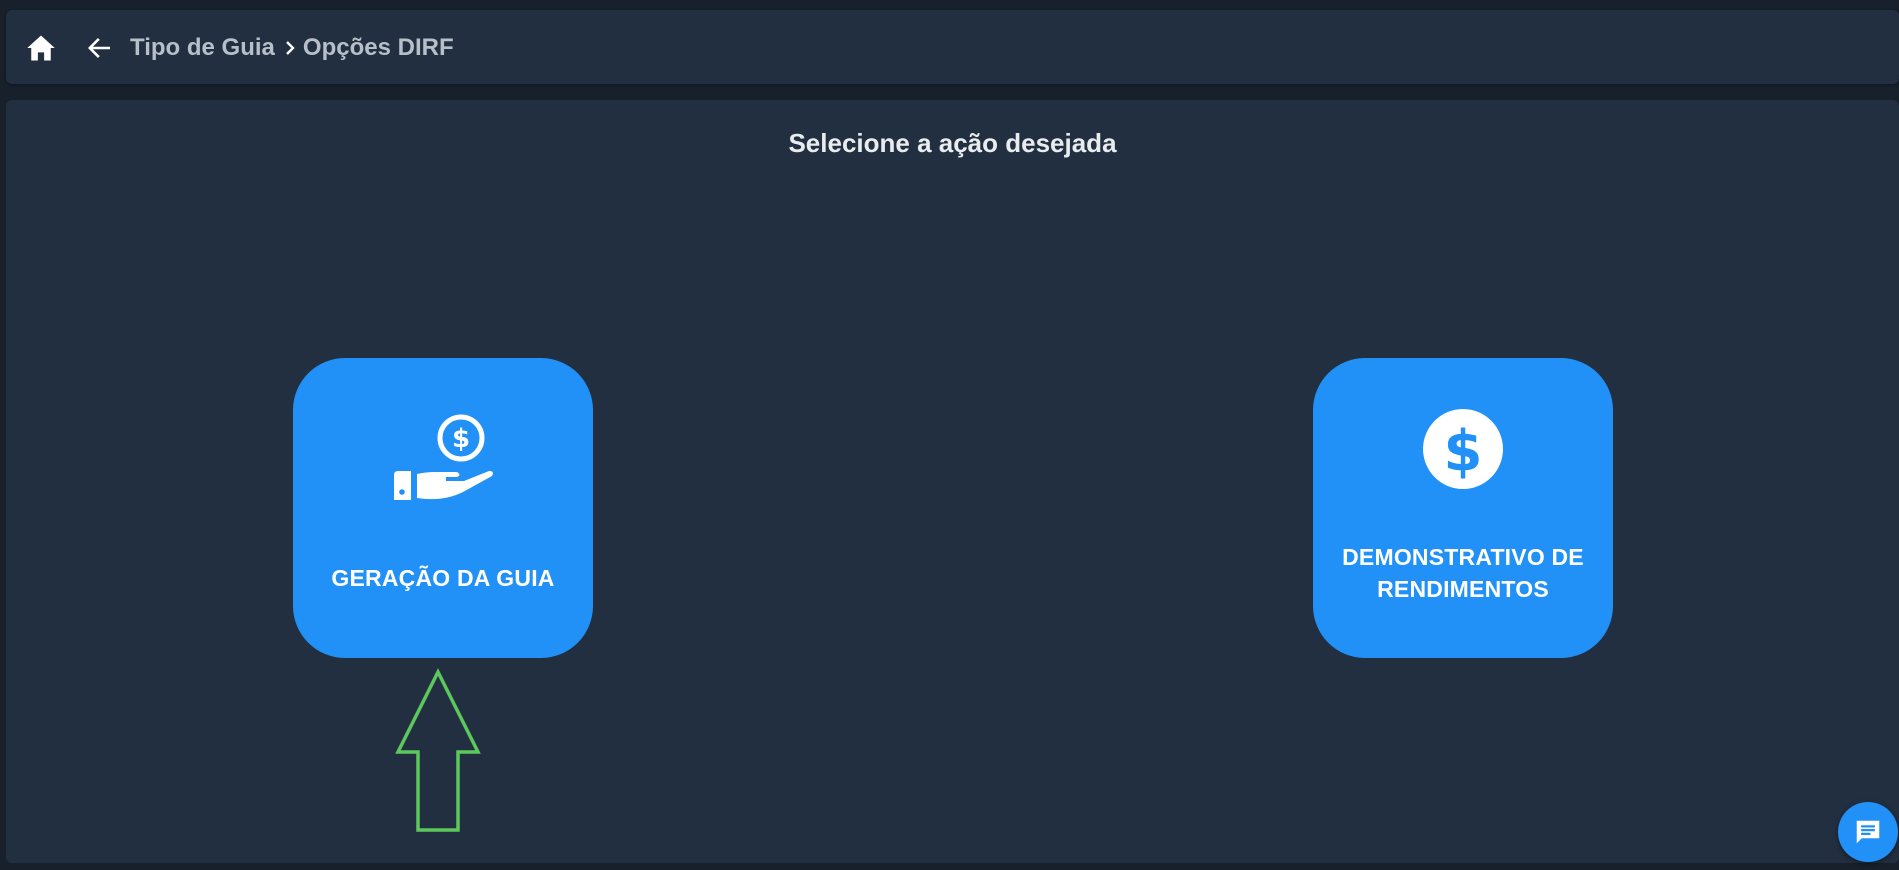 This screenshot has height=870, width=1899. I want to click on geracao-da-guia-button: $ GERAÇÃO DA GUIA, so click(443, 508).